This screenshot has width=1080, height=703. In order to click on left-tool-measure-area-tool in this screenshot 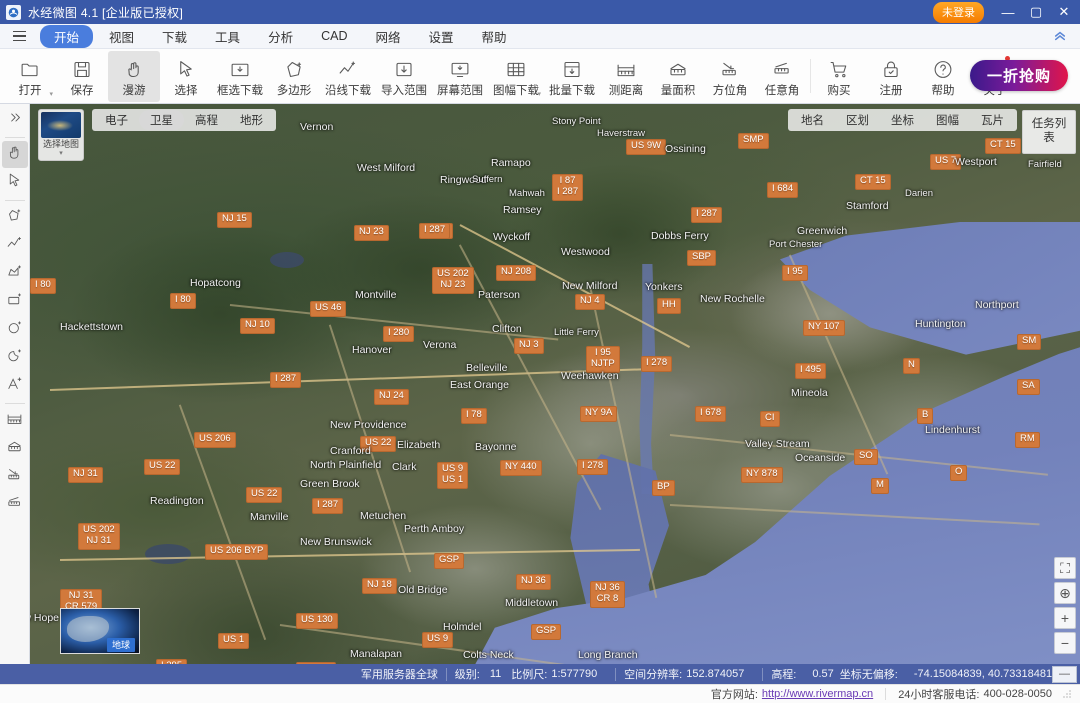, I will do `click(15, 448)`.